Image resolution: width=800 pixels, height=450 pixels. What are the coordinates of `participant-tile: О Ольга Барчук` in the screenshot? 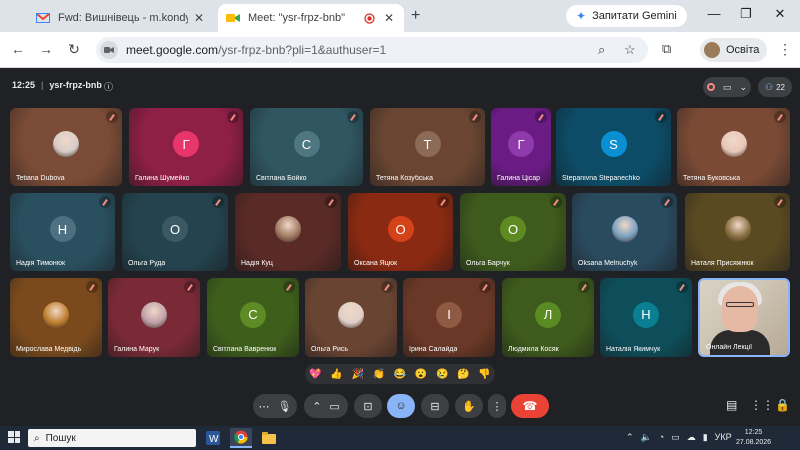 It's located at (513, 232).